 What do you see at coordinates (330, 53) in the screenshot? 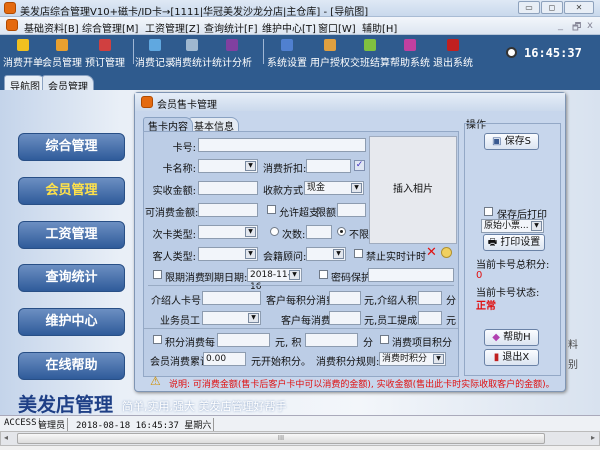
I see `toolbar-authorize: 用户授权` at bounding box center [330, 53].